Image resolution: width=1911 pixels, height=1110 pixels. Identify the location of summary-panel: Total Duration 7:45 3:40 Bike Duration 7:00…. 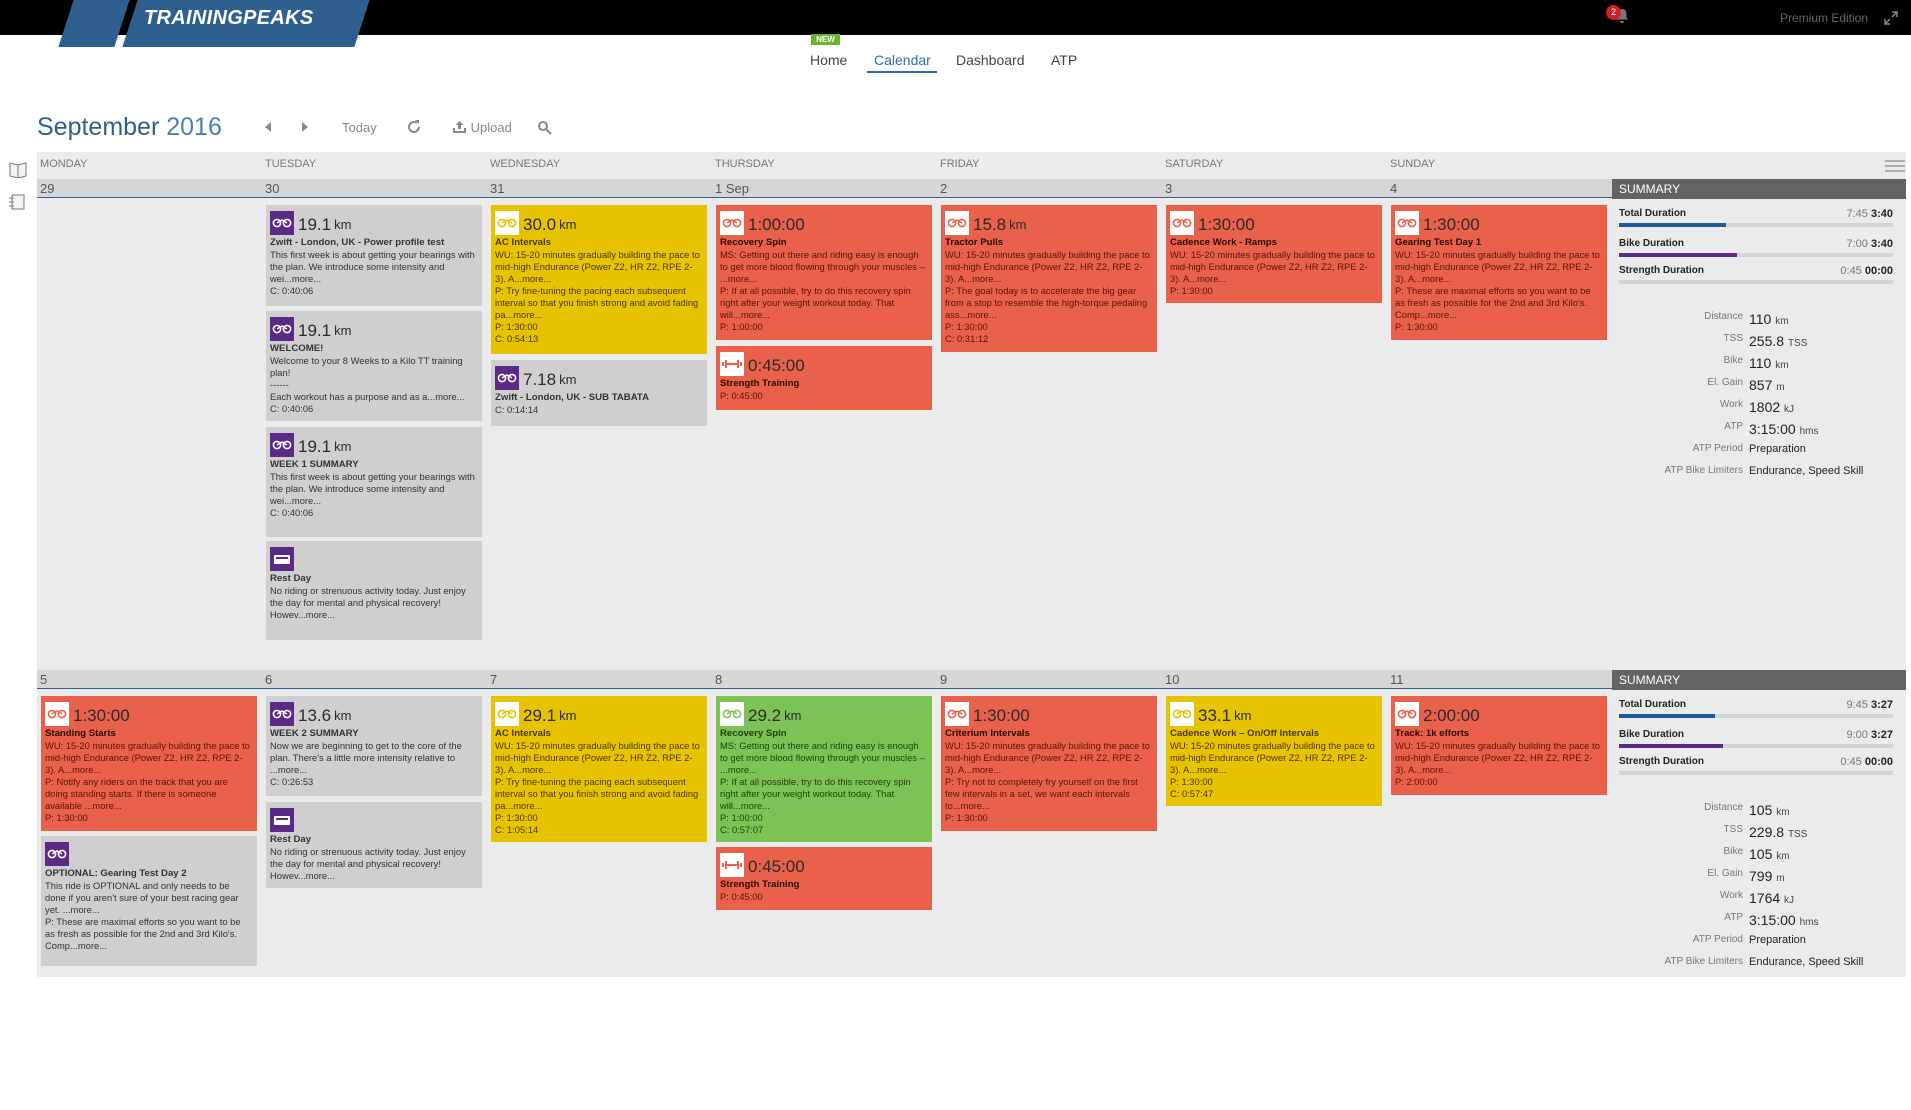
(1757, 409).